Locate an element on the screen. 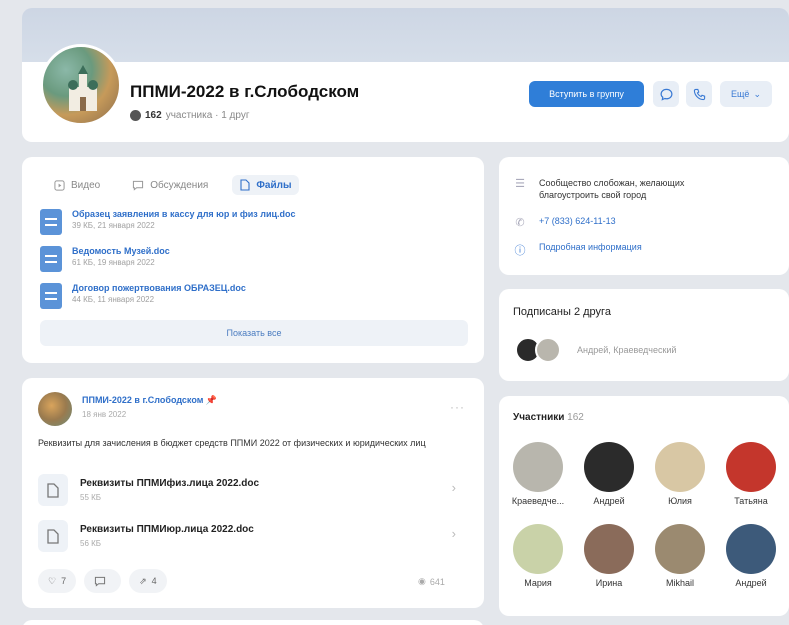 This screenshot has width=789, height=625. tab-files: Файлы is located at coordinates (266, 185).